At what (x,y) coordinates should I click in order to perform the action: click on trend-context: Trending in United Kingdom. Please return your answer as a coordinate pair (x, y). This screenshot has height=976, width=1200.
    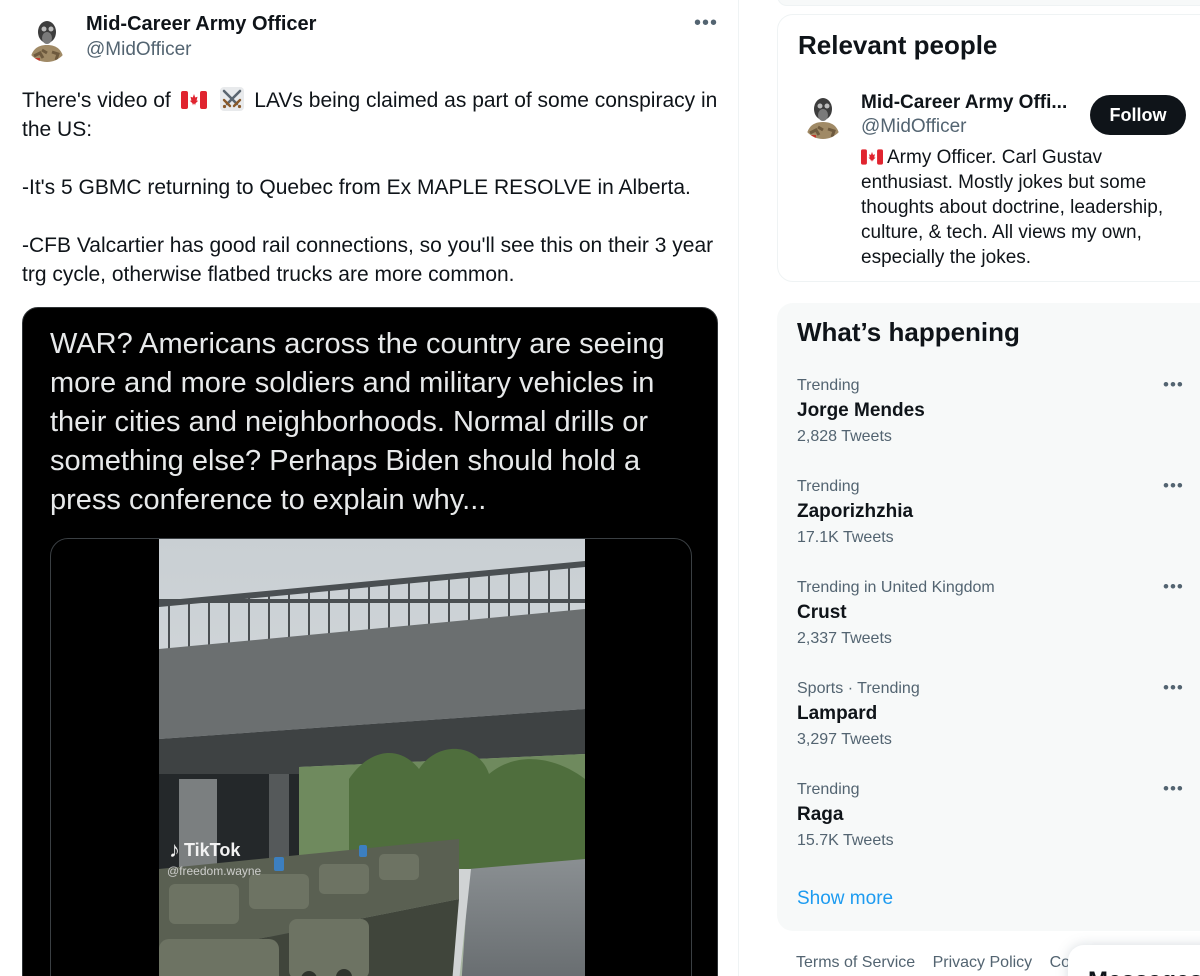
    Looking at the image, I should click on (896, 587).